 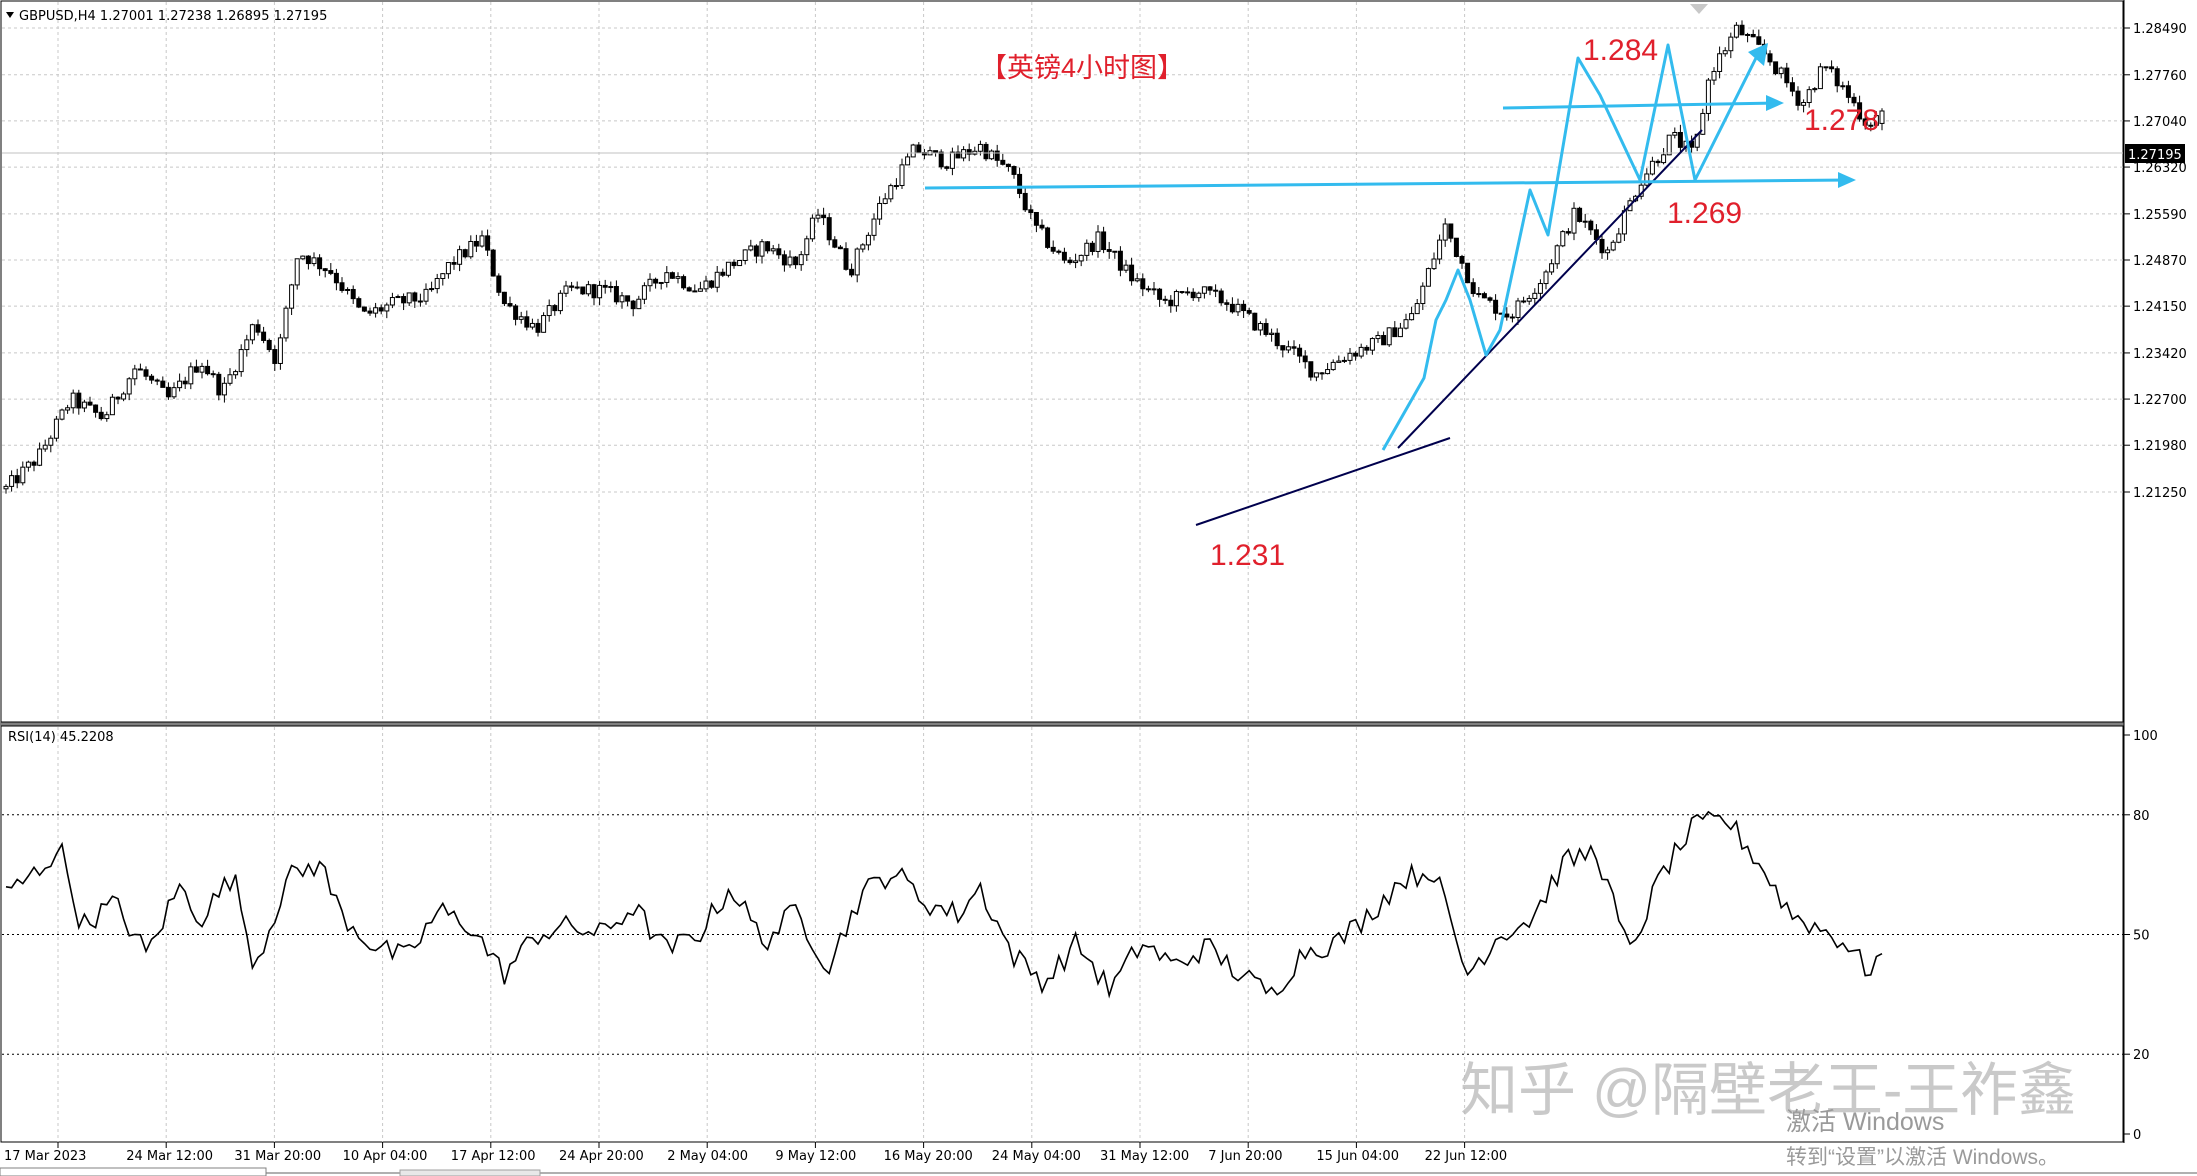 What do you see at coordinates (2141, 1055) in the screenshot?
I see `rsi-tick-label: 20` at bounding box center [2141, 1055].